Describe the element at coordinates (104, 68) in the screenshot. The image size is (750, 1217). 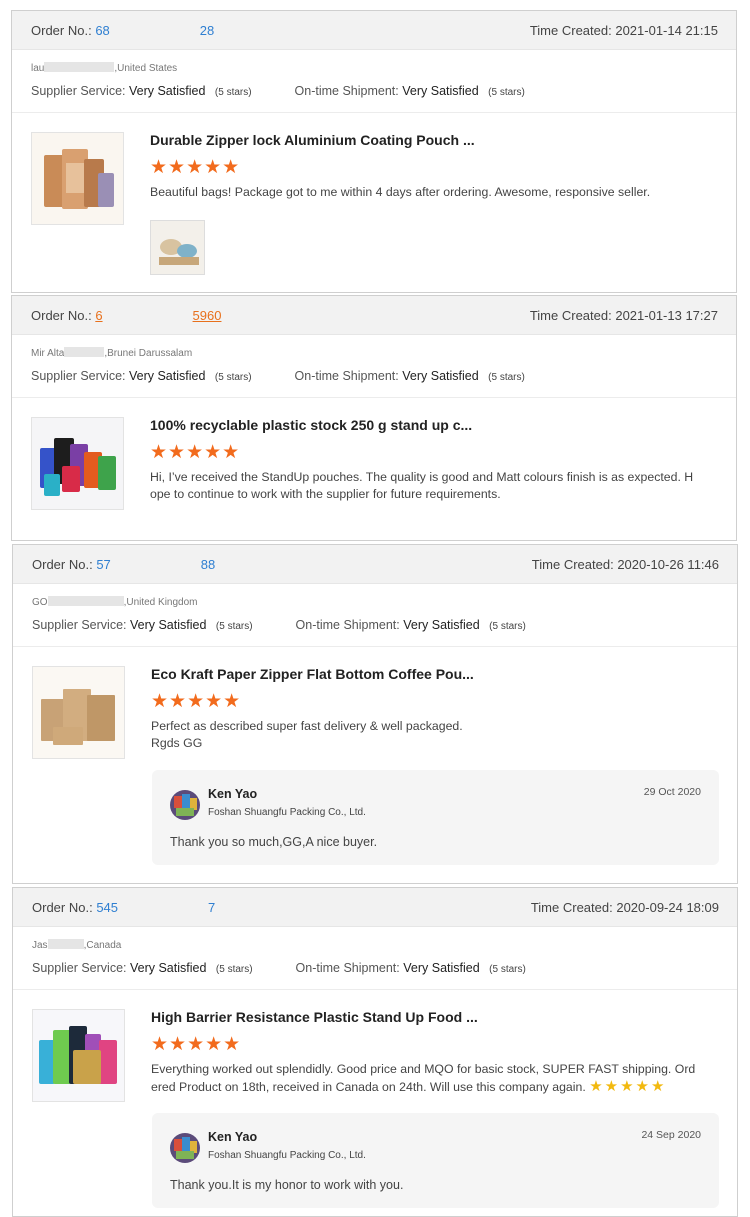
I see `buyer-info: lau ,United States` at that location.